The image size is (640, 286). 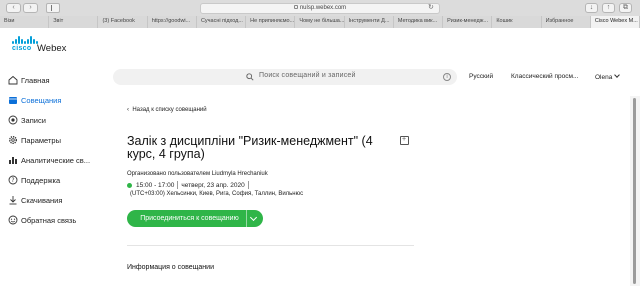 What do you see at coordinates (13, 8) in the screenshot?
I see `back-arrow-icon: ‹` at bounding box center [13, 8].